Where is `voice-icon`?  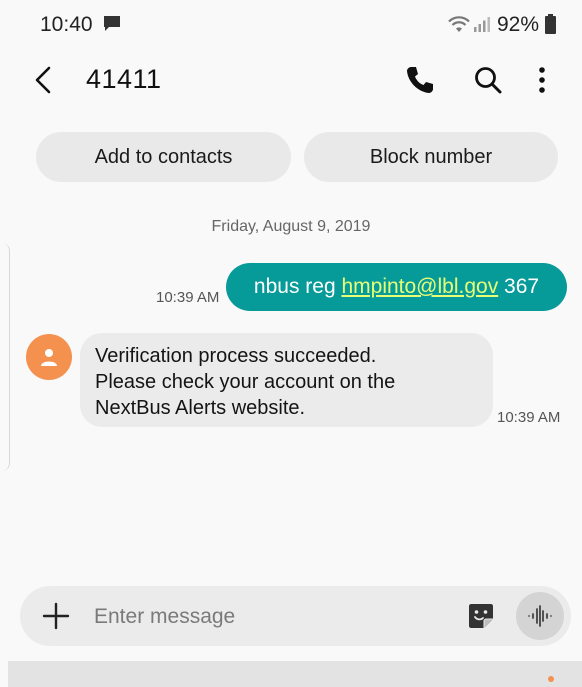
voice-icon is located at coordinates (540, 616).